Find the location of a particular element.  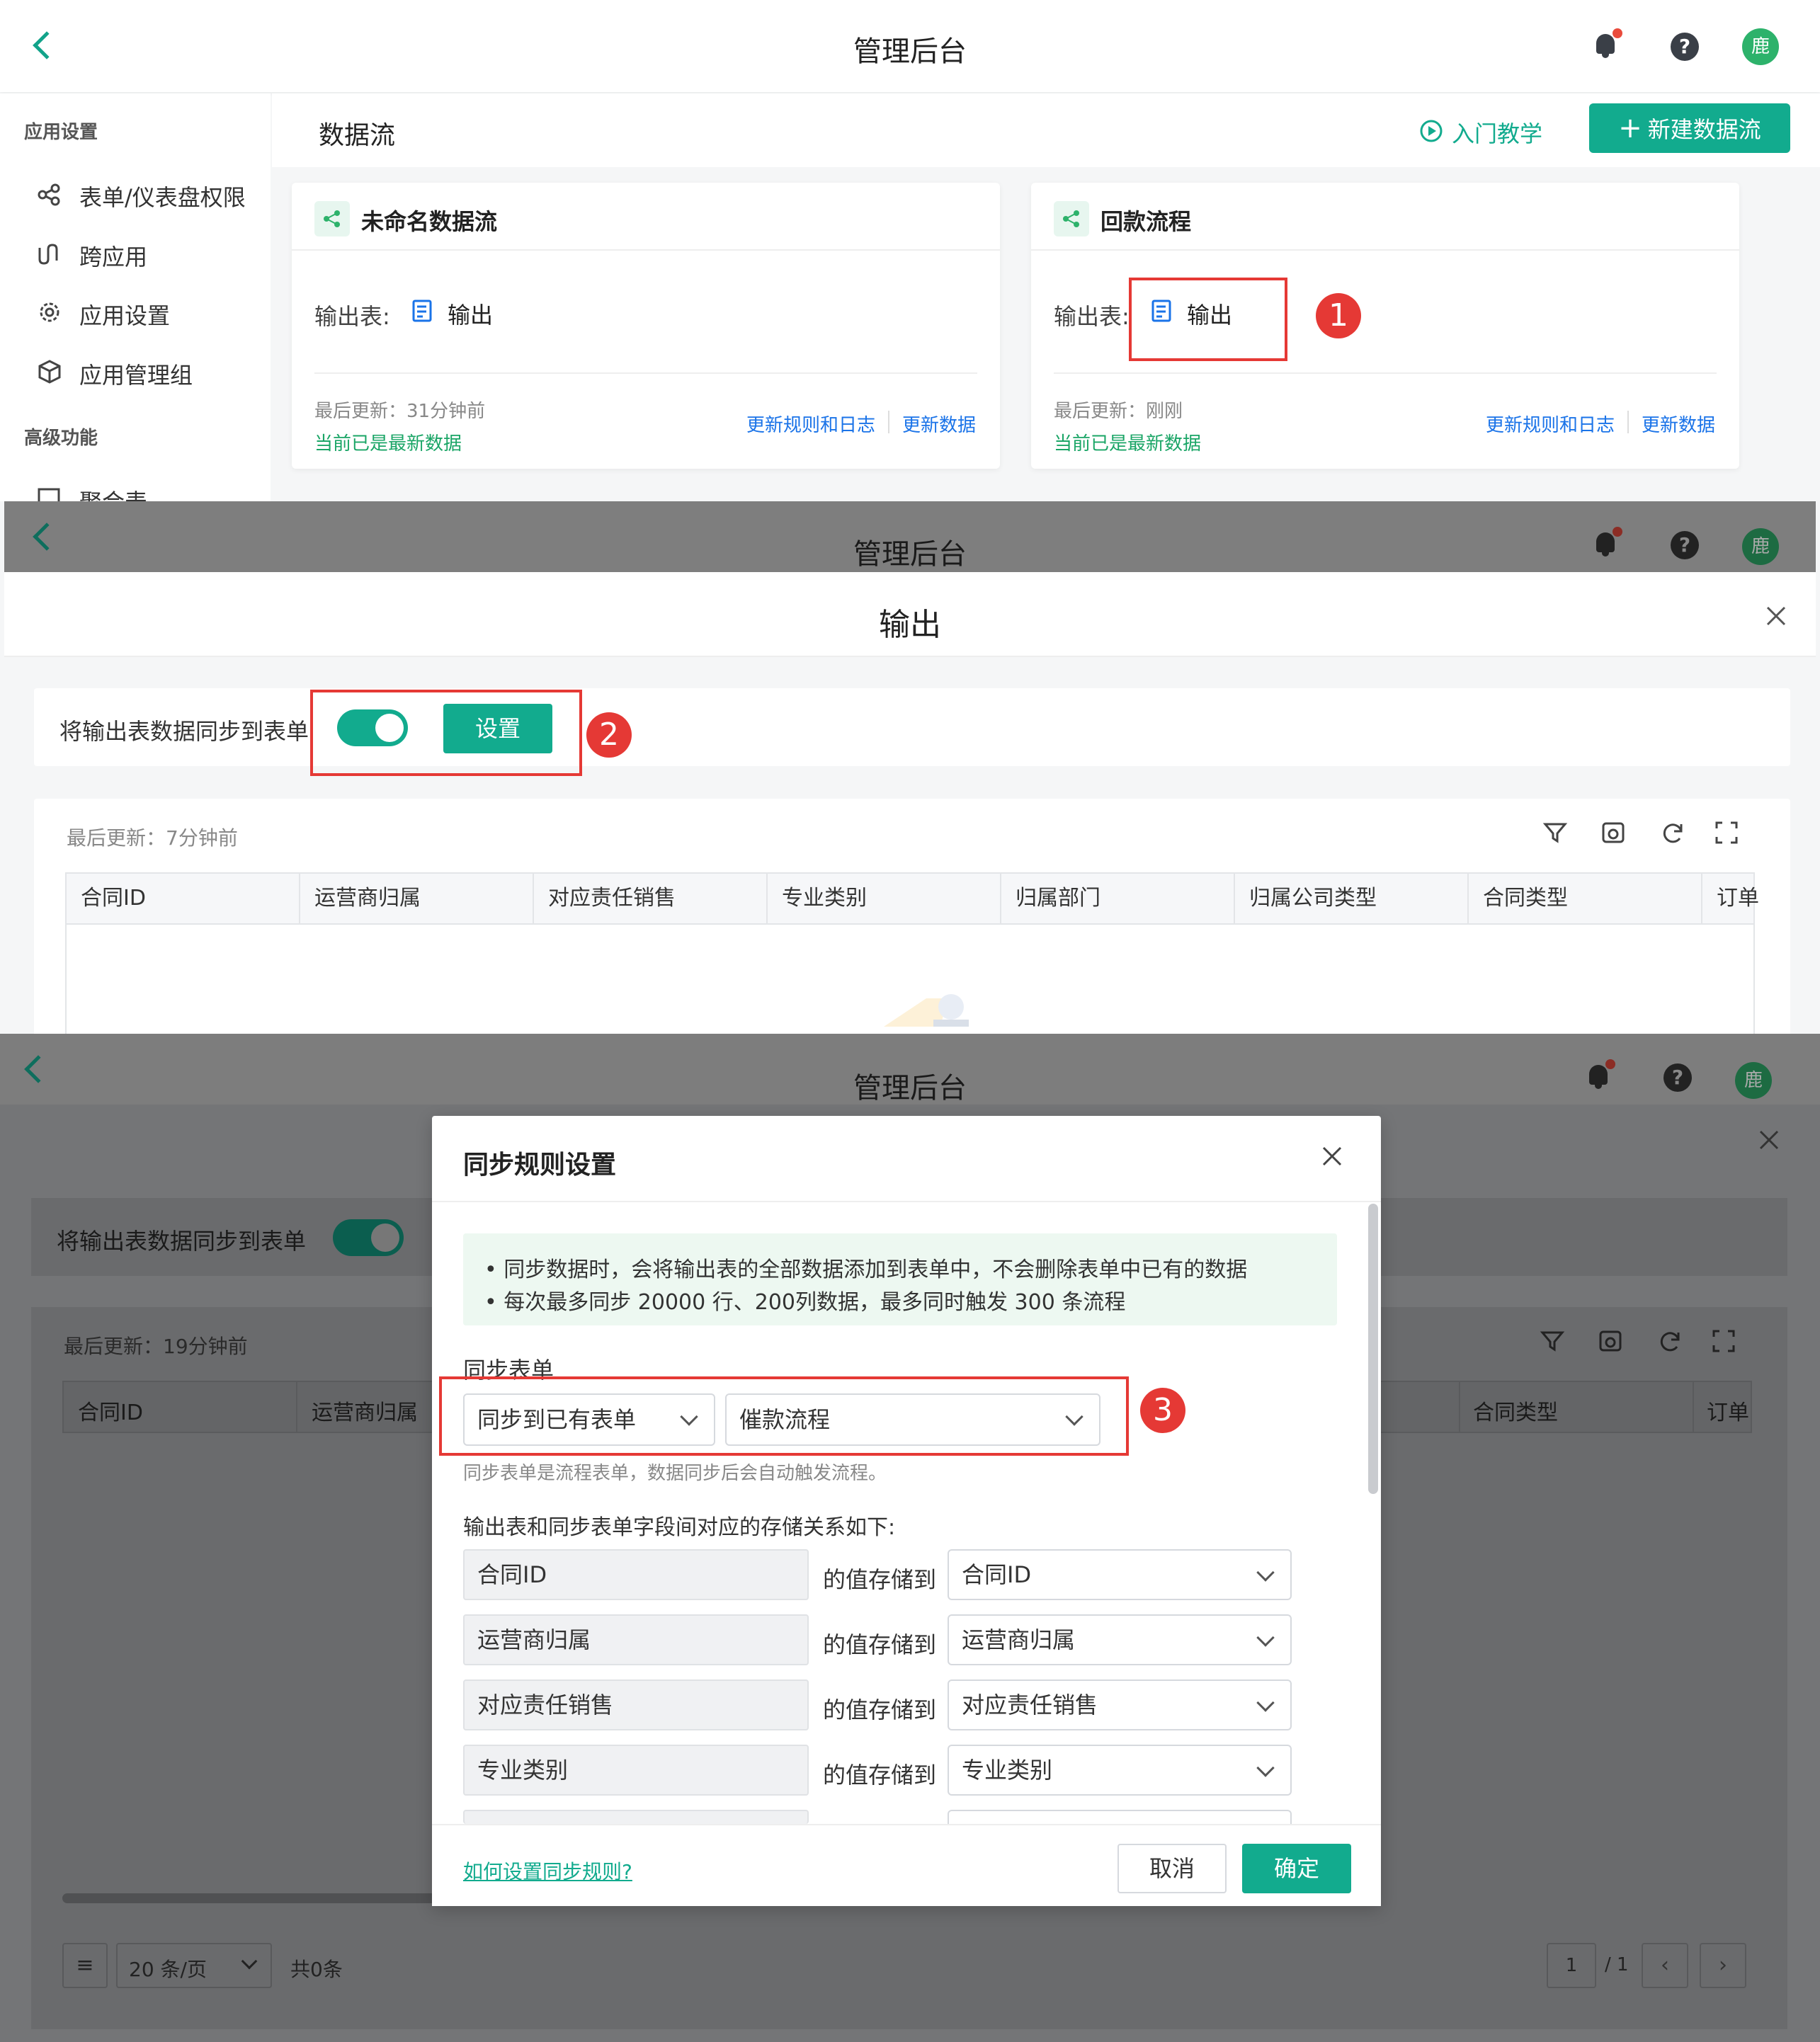

column-header: 专业类别 is located at coordinates (885, 898).